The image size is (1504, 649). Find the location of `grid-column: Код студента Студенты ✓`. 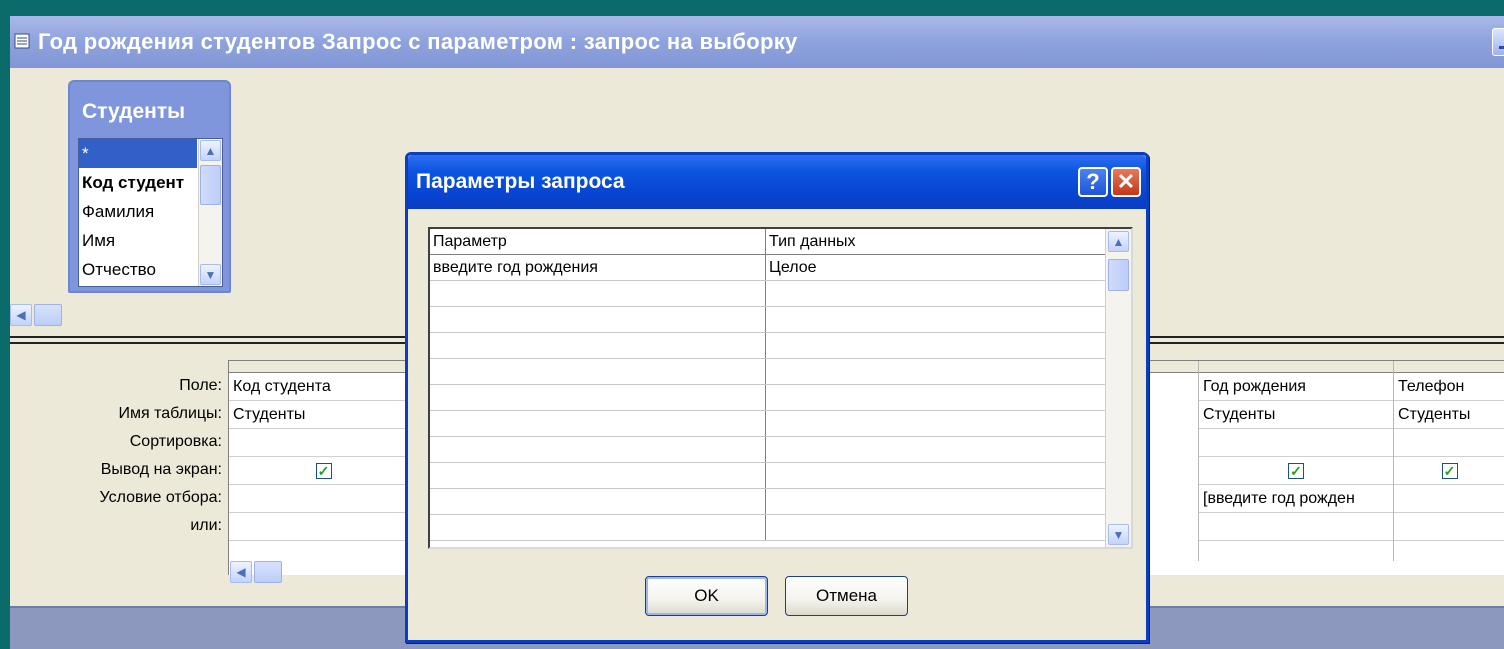

grid-column: Код студента Студенты ✓ is located at coordinates (324, 461).